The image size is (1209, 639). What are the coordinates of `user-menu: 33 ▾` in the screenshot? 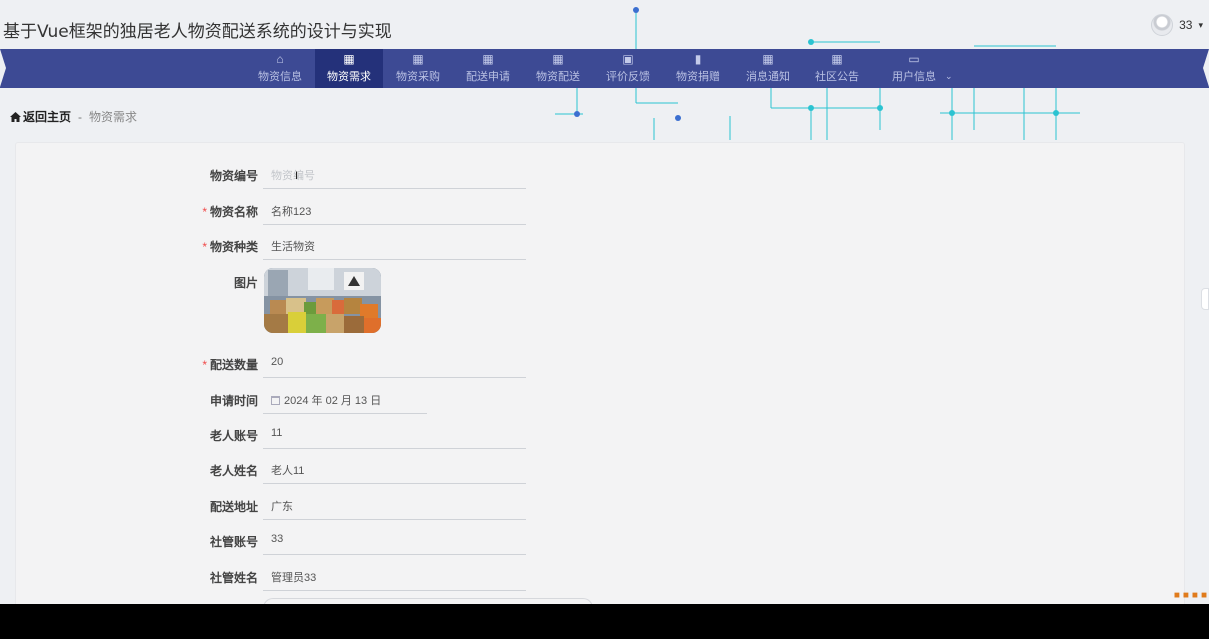 It's located at (1177, 25).